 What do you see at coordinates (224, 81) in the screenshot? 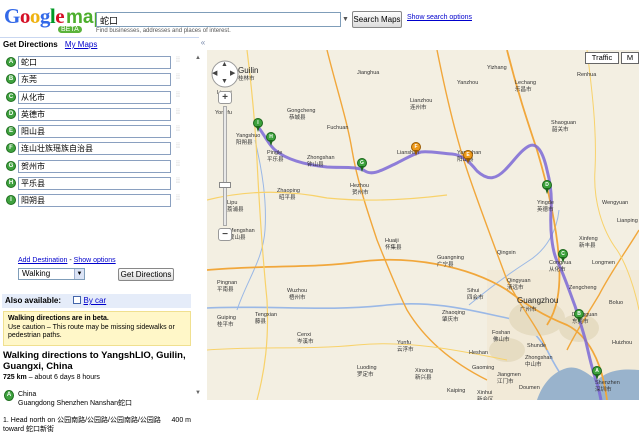
I see `pan-down-icon: ▼` at bounding box center [224, 81].